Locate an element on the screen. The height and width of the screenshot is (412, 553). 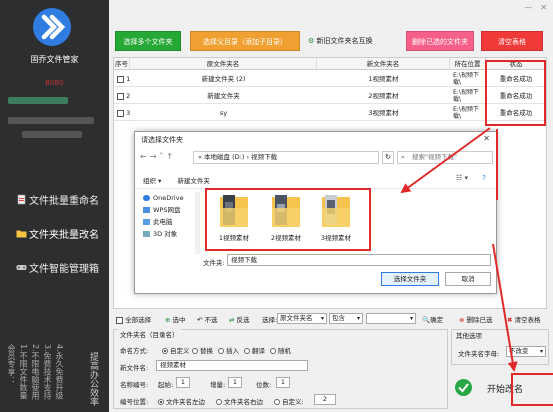
swap-names-button: ⚙ 新旧文件夹名互换 is located at coordinates (340, 41).